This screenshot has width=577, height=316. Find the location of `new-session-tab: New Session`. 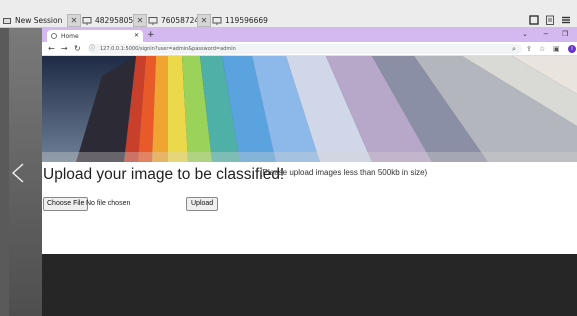

new-session-tab: New Session is located at coordinates (32, 20).